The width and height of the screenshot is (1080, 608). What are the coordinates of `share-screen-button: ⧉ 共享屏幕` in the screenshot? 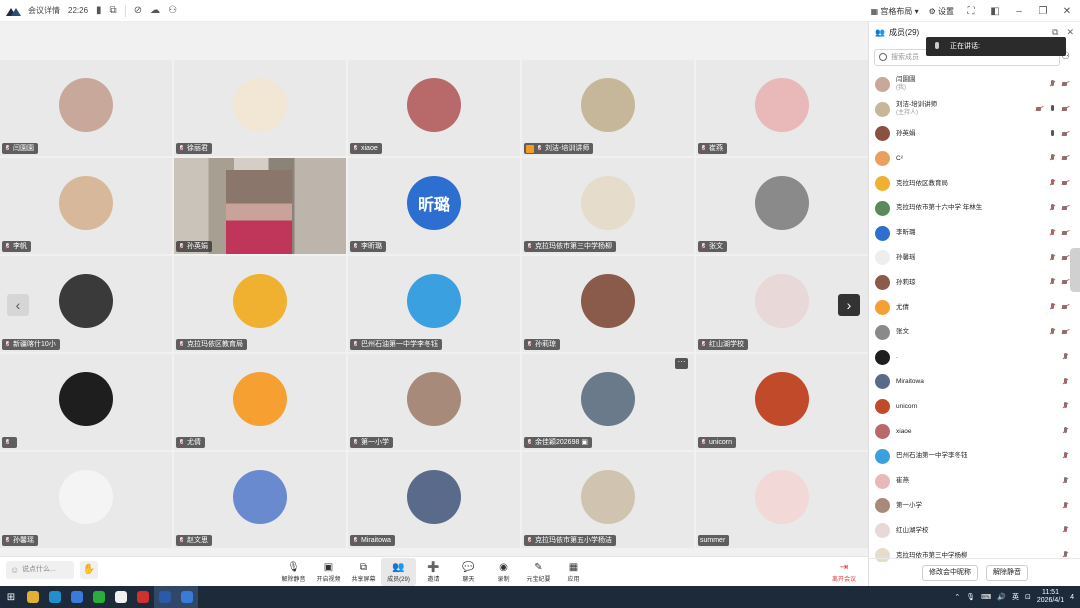 It's located at (363, 572).